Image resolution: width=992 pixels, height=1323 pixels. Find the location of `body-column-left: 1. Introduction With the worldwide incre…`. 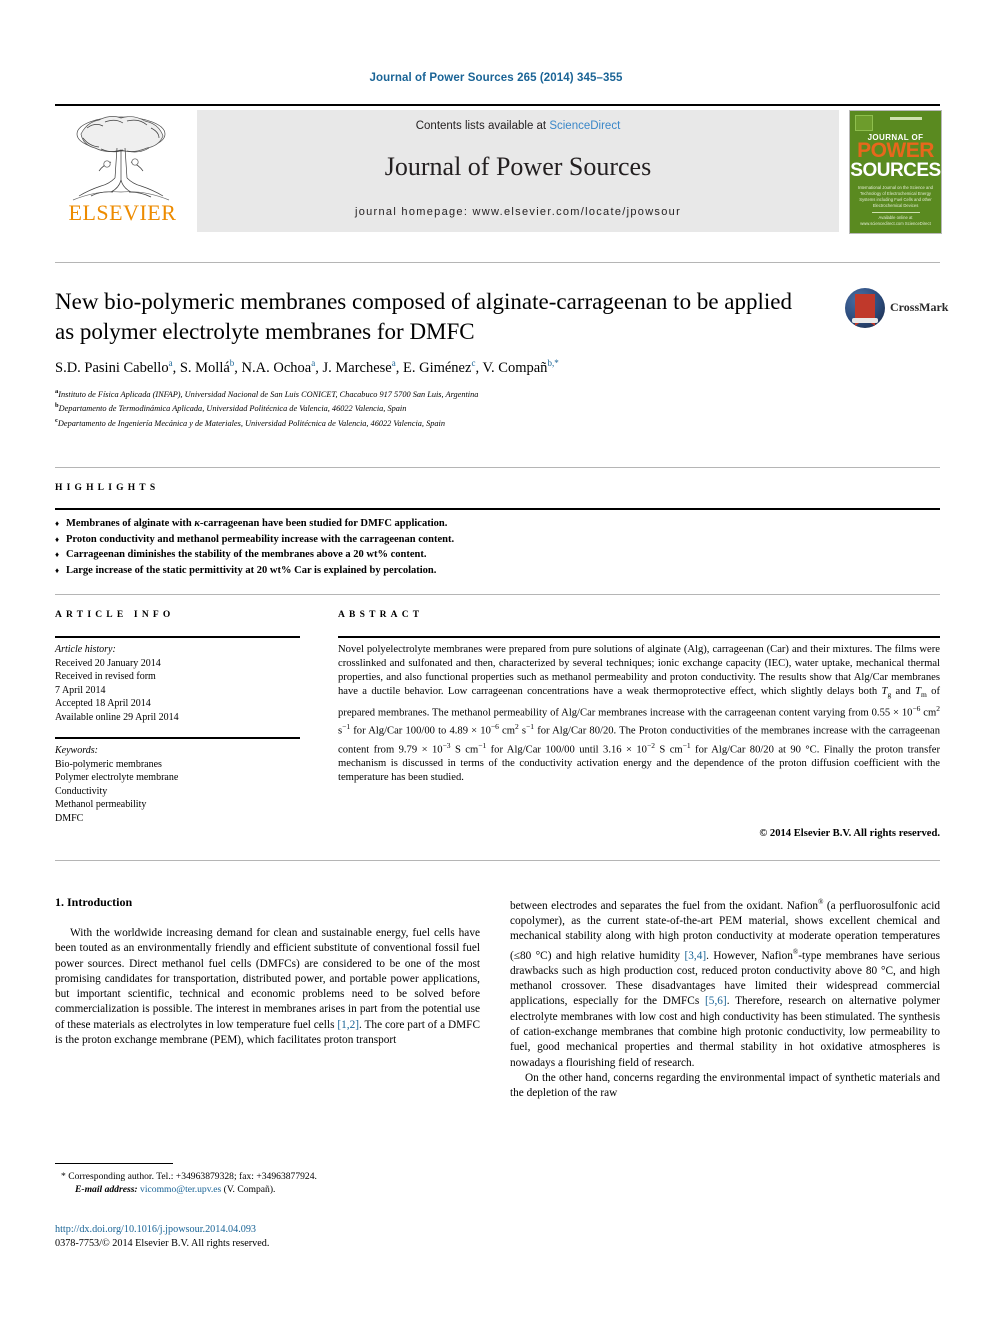

body-column-left: 1. Introduction With the worldwide incre… is located at coordinates (267, 971).